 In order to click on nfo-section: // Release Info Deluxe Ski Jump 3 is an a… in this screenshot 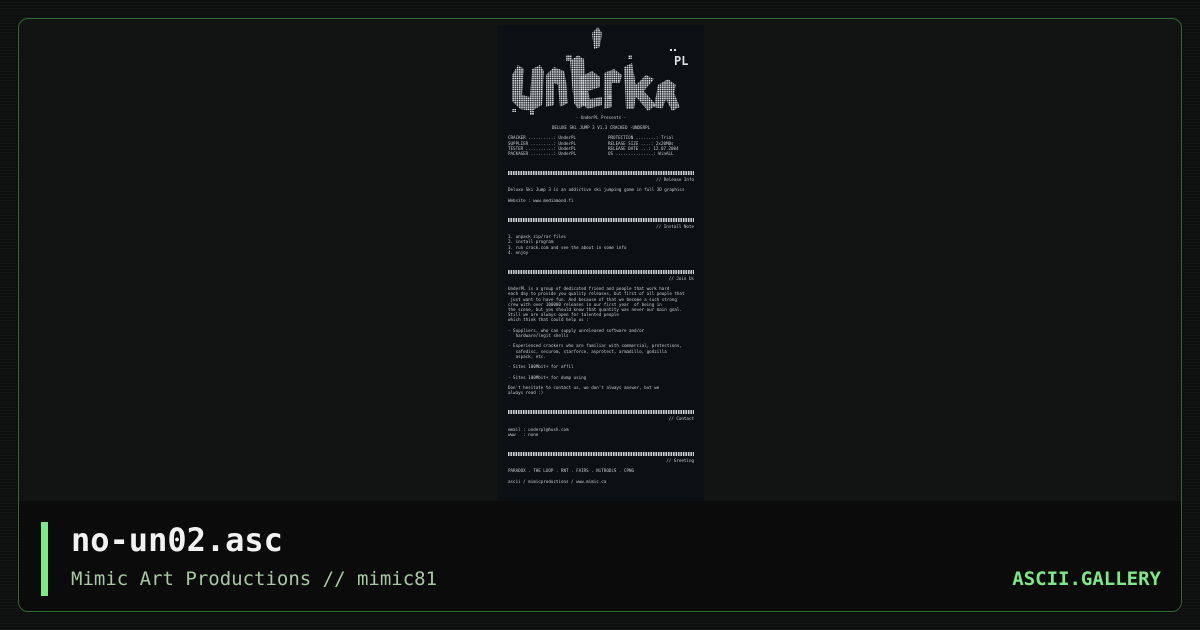, I will do `click(601, 179)`.